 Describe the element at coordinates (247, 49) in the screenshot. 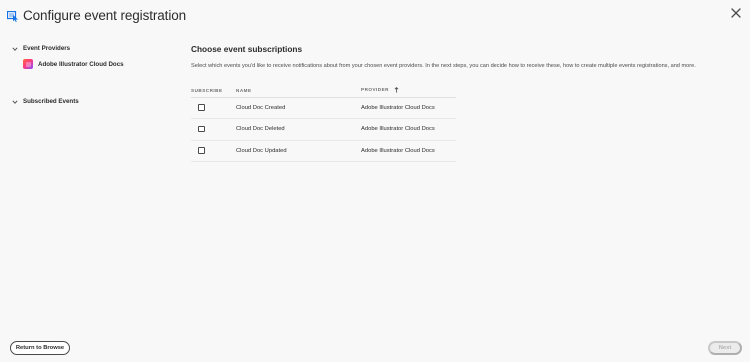

I see `section-heading: Choose event subscriptions` at that location.